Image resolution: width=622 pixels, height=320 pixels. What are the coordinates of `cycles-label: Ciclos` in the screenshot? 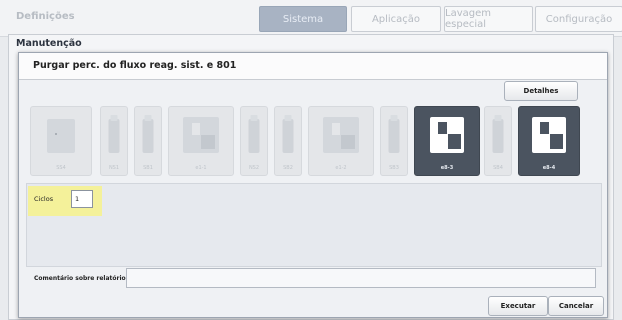 It's located at (44, 199).